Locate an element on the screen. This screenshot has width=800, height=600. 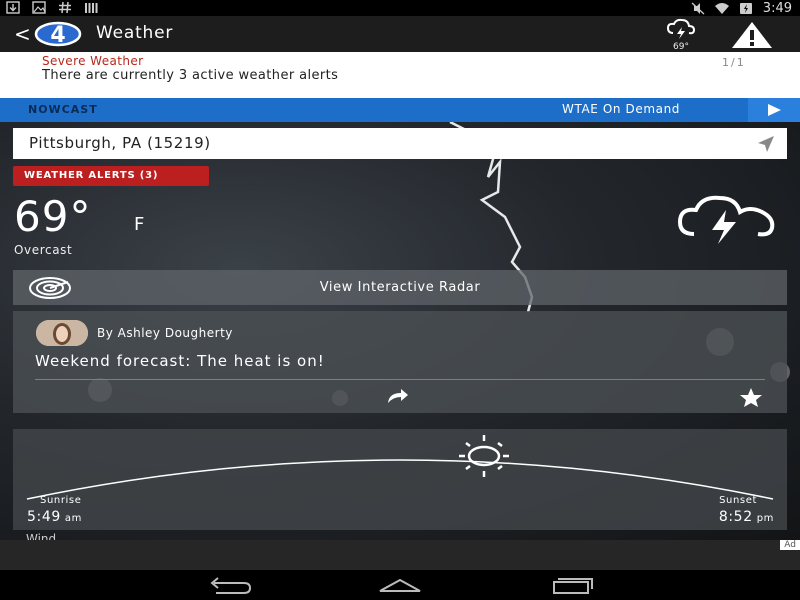
status-time: 3:49 is located at coordinates (777, 8).